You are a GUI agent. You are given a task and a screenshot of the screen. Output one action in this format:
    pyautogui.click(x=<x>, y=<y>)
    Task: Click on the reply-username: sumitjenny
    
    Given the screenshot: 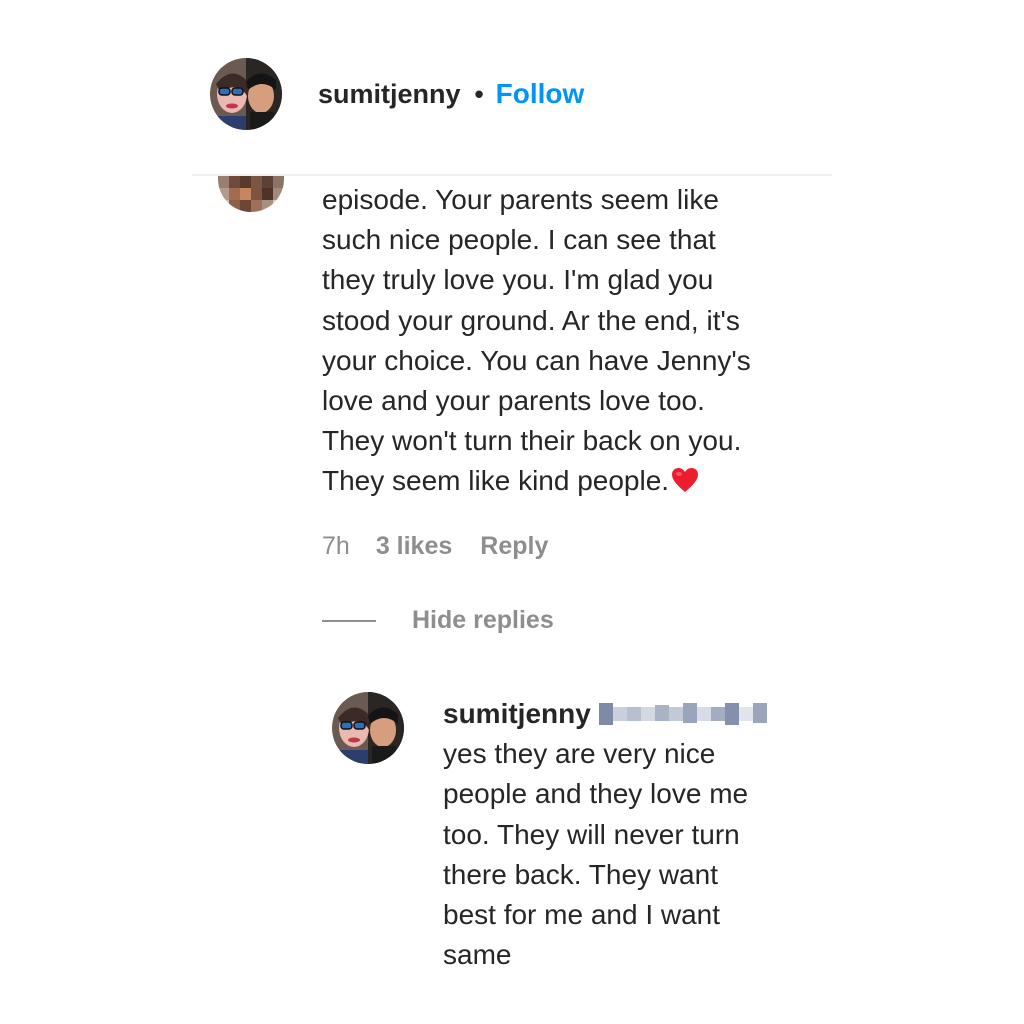 What is the action you would take?
    pyautogui.click(x=517, y=713)
    